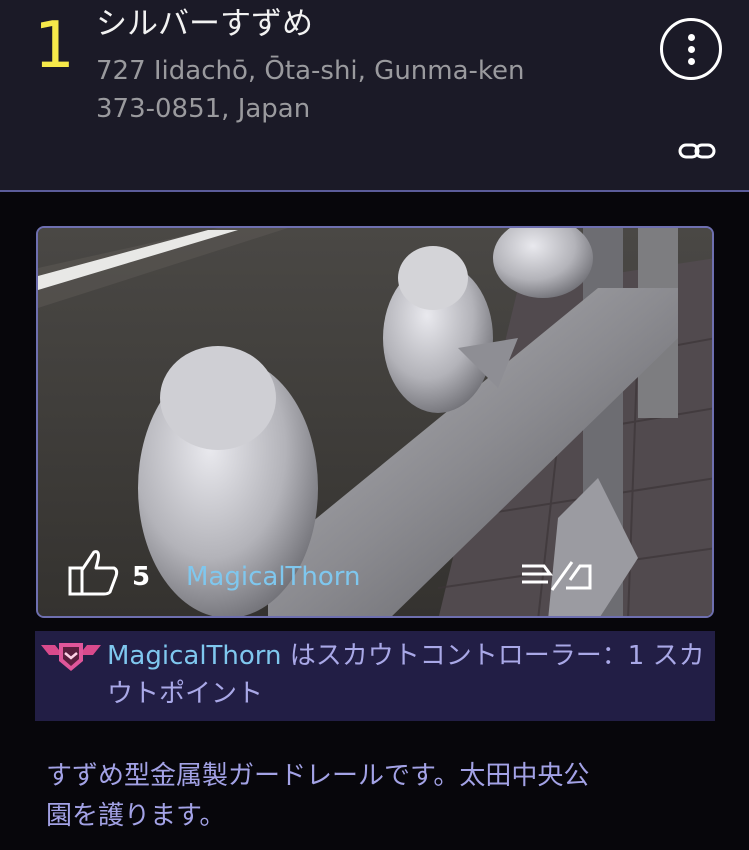 This screenshot has height=850, width=749. Describe the element at coordinates (556, 576) in the screenshot. I see `flag-report-icon` at that location.